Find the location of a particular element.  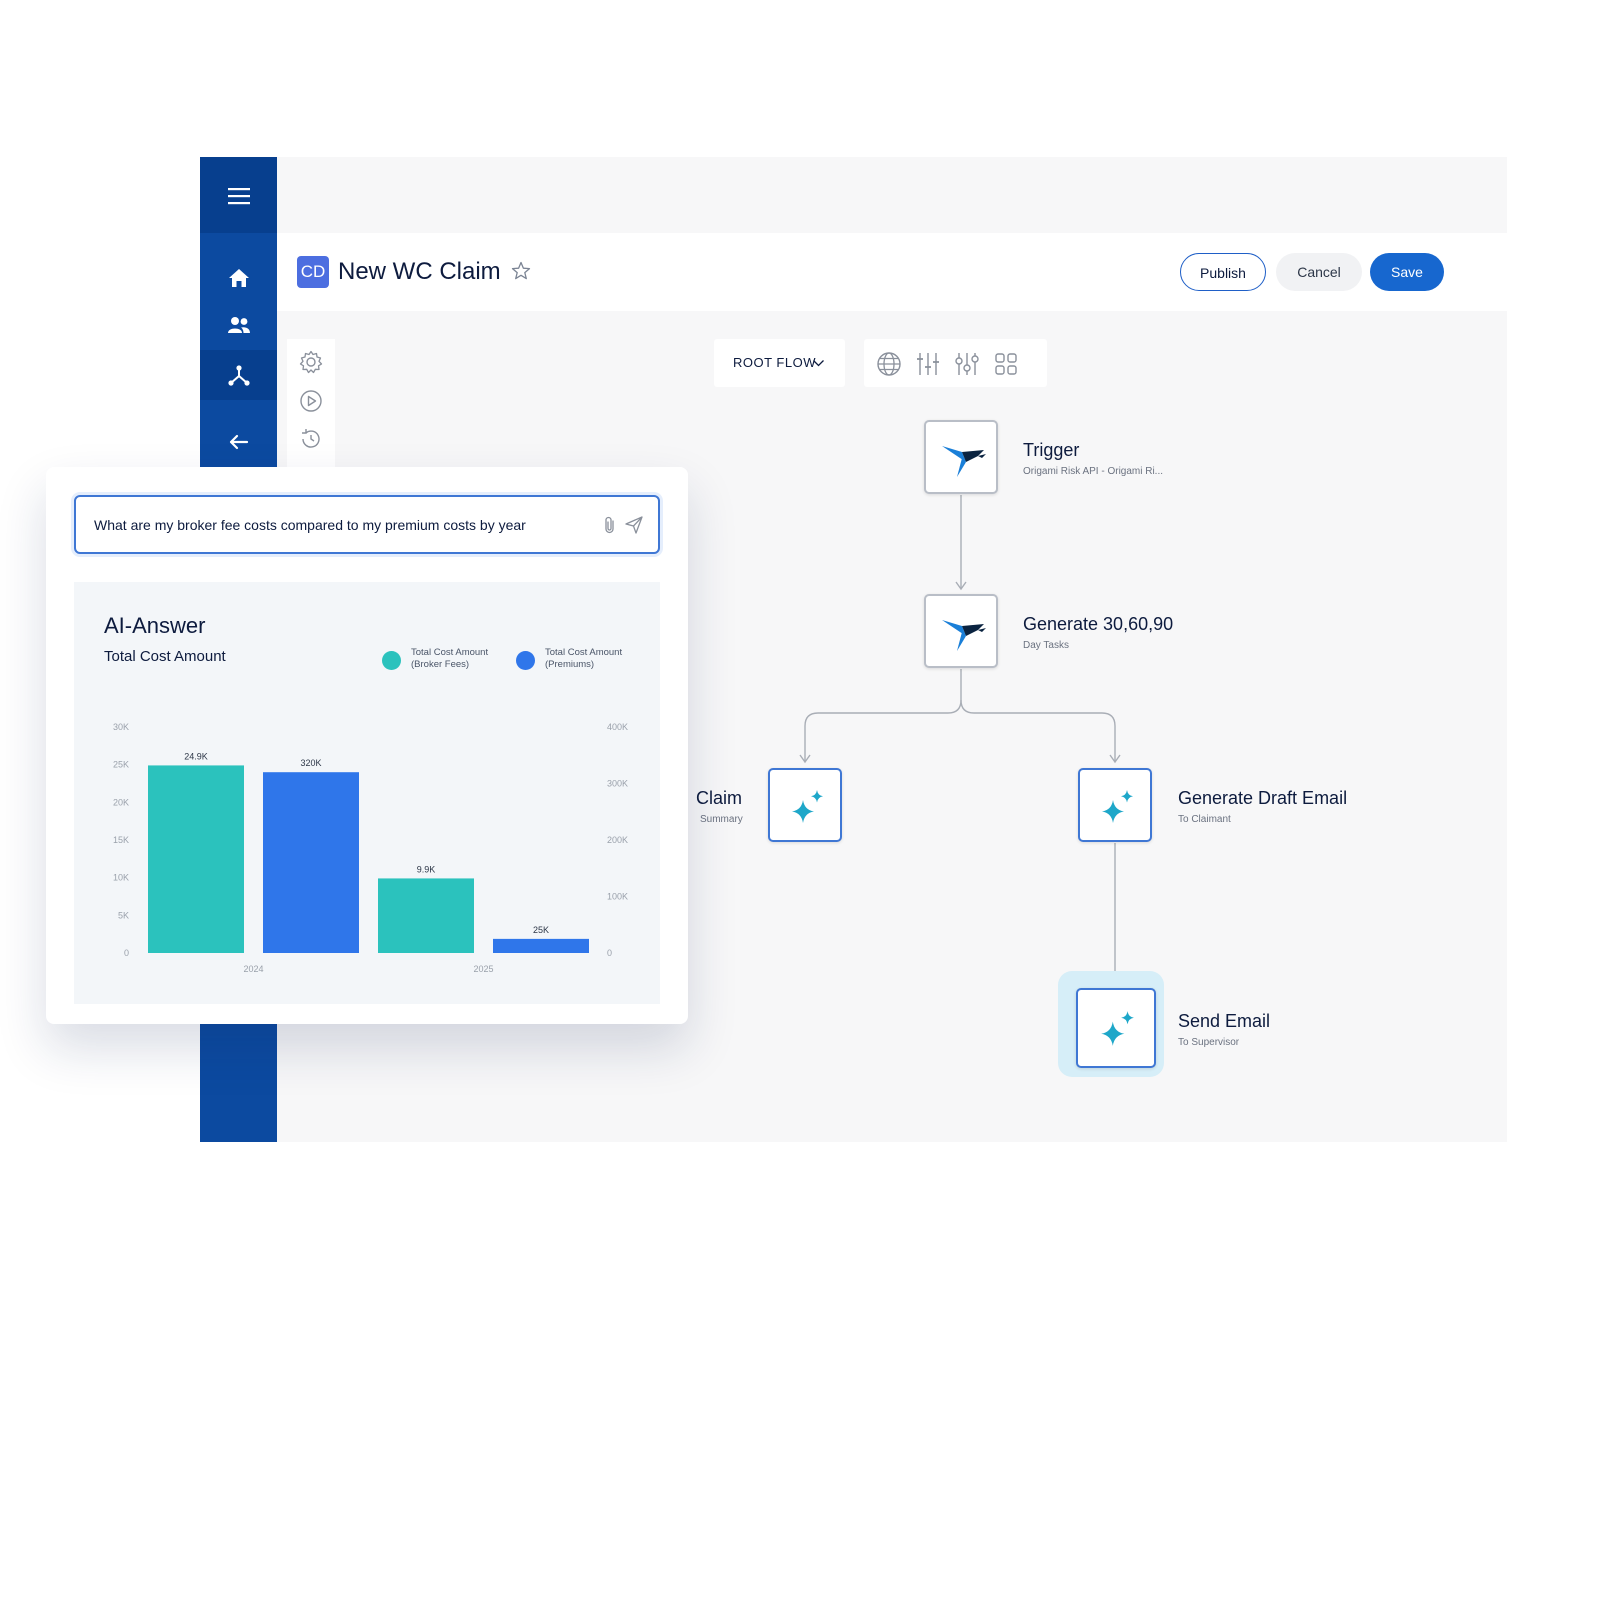

left-axis-tick: 30K is located at coordinates (121, 727).